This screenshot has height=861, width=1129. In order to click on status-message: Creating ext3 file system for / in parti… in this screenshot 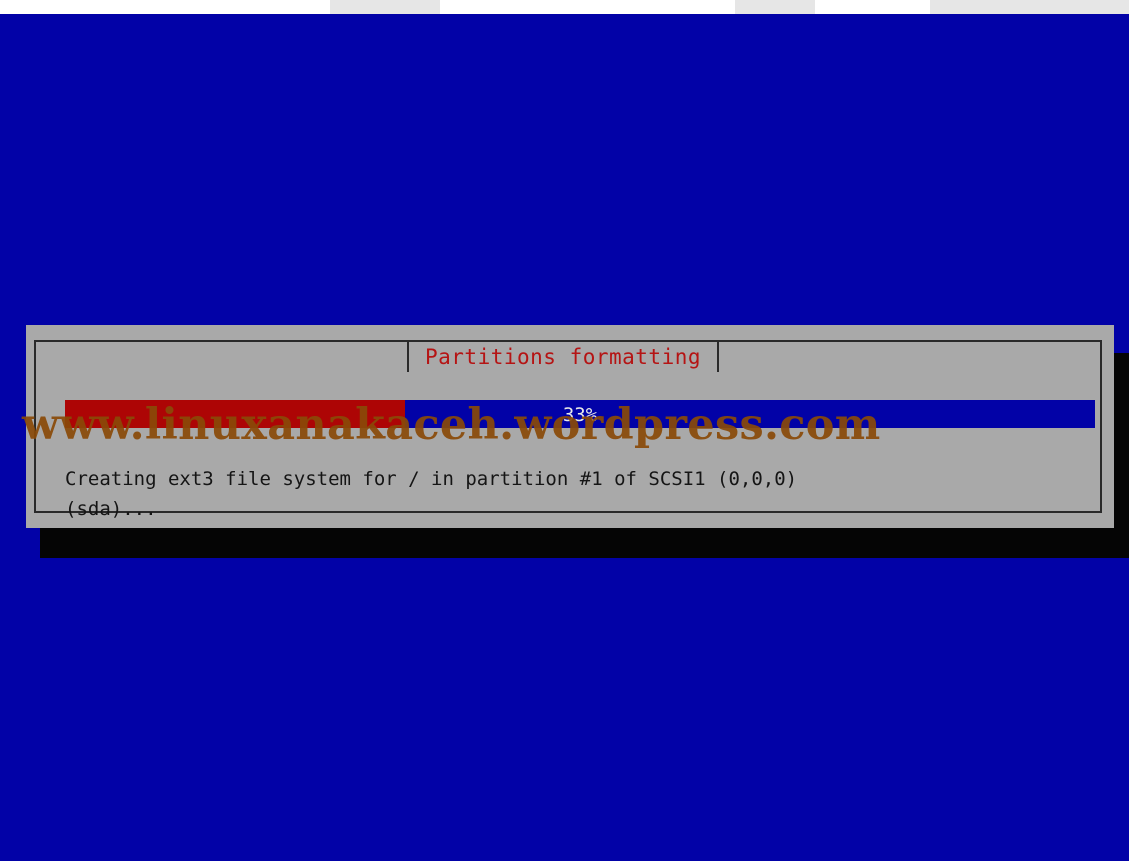, I will do `click(575, 494)`.